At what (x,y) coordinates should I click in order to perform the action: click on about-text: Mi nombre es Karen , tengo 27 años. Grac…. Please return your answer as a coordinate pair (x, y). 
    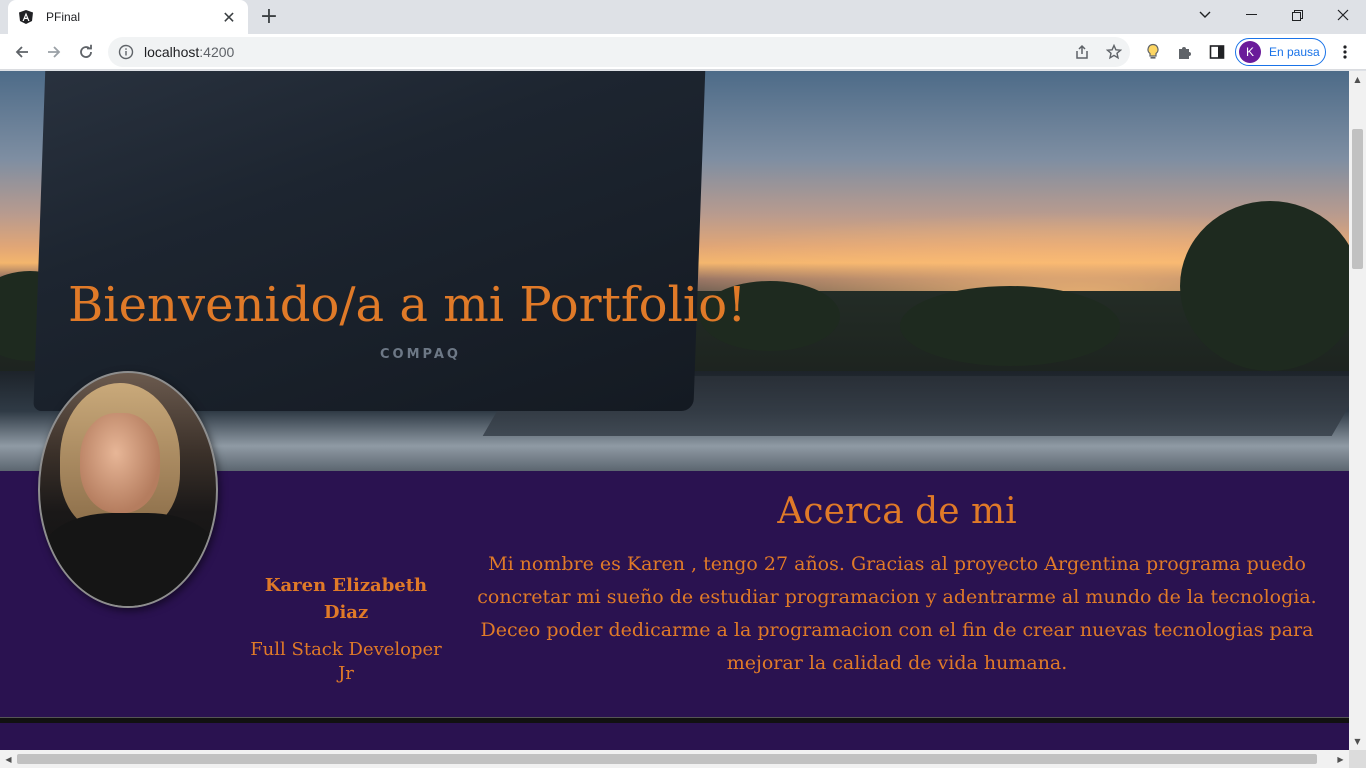
    Looking at the image, I should click on (897, 613).